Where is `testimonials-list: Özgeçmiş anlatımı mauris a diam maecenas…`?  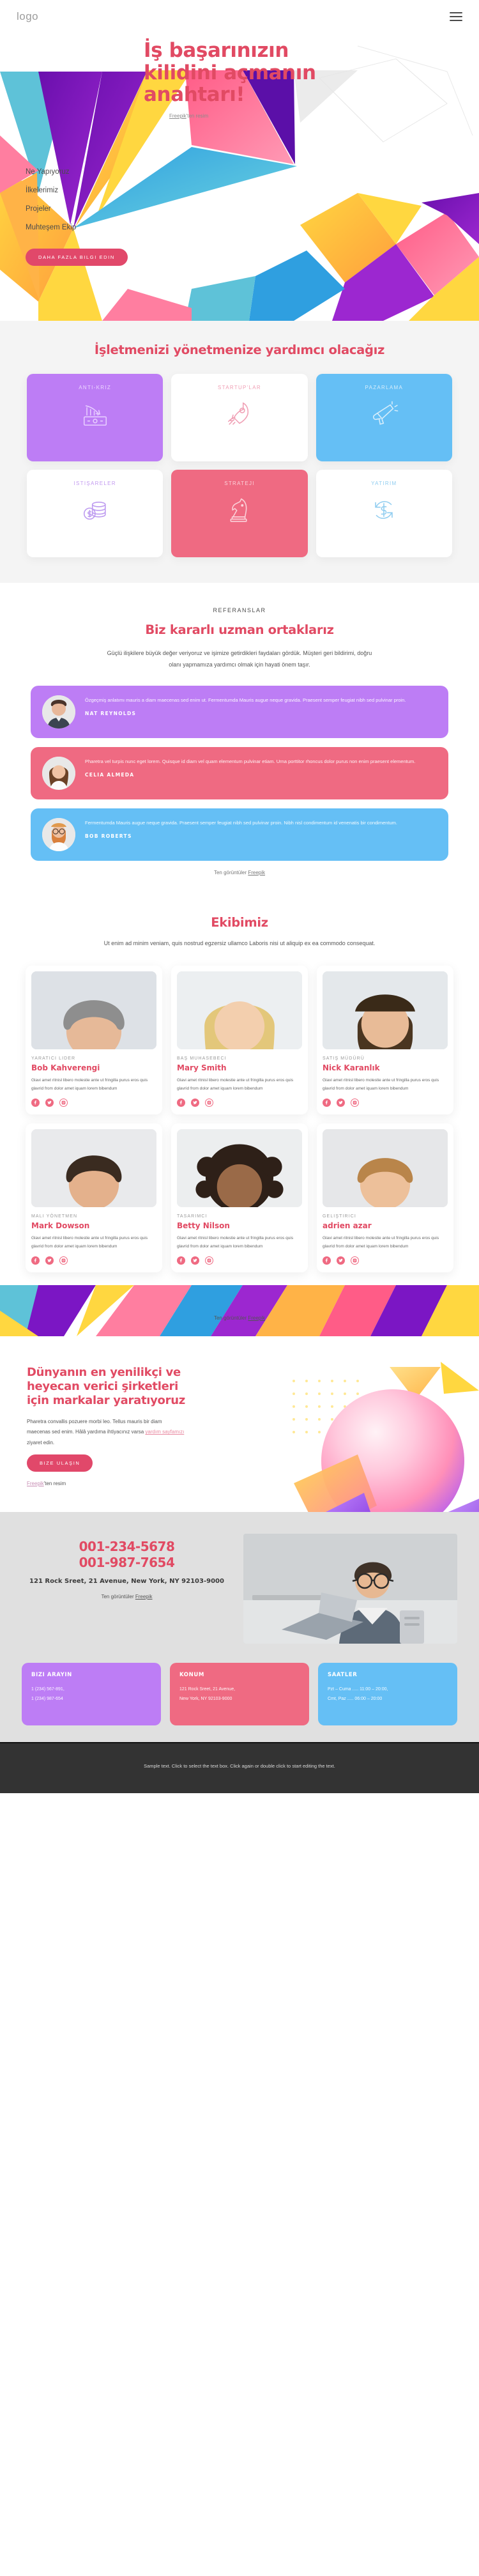 testimonials-list: Özgeçmiş anlatımı mauris a diam maecenas… is located at coordinates (240, 773).